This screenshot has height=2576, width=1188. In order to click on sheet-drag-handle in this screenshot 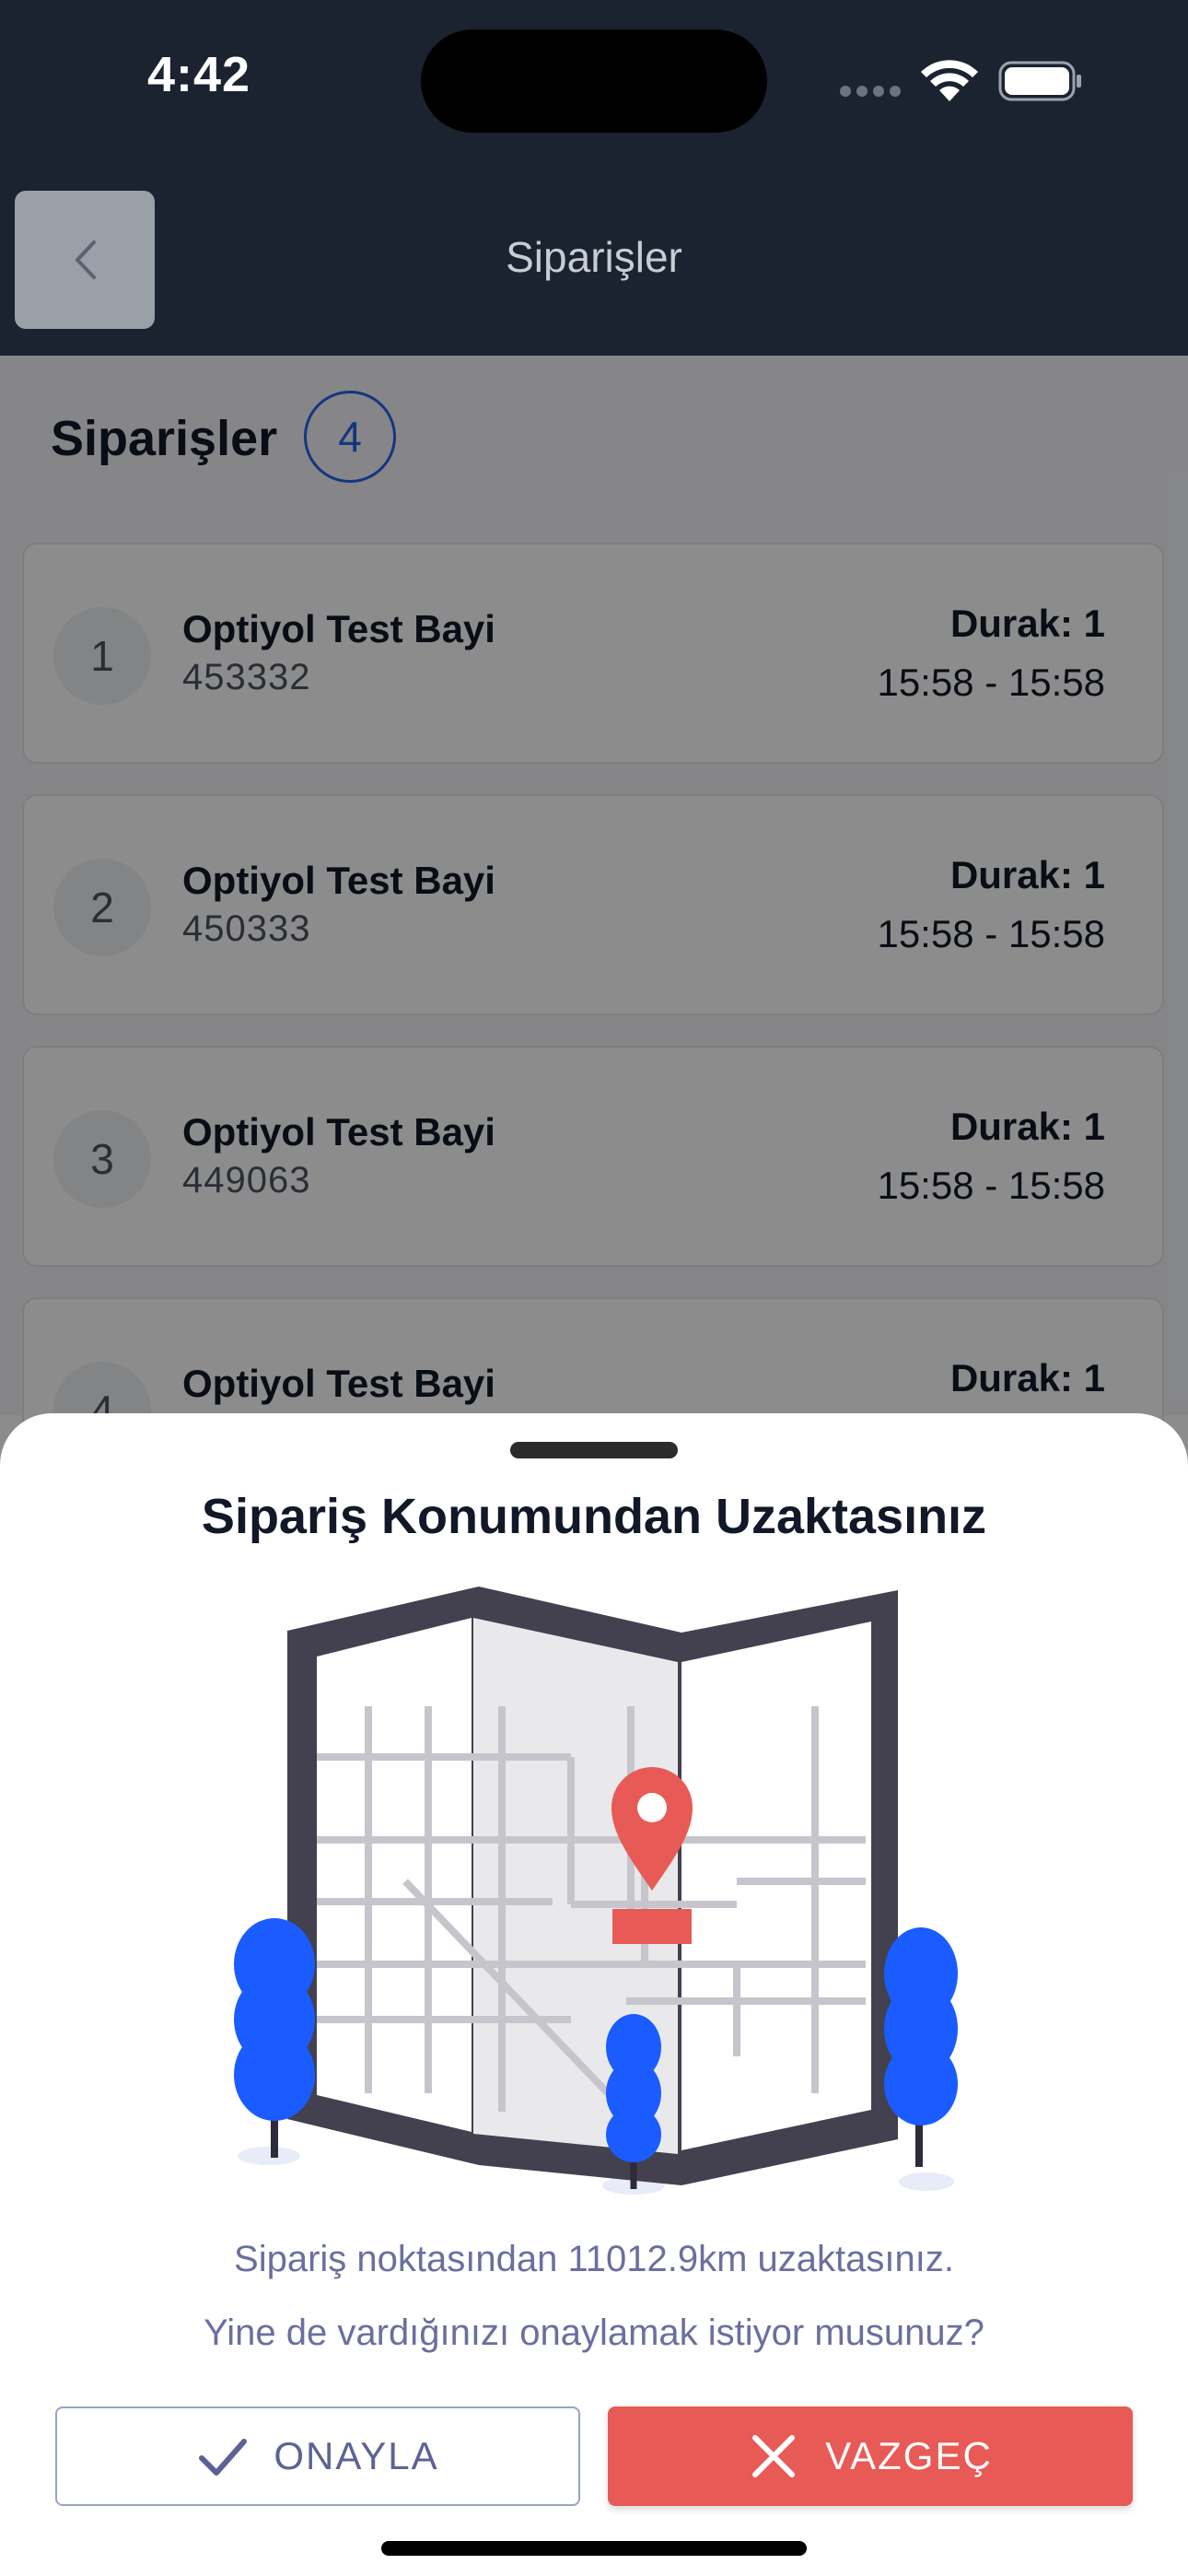, I will do `click(594, 1450)`.